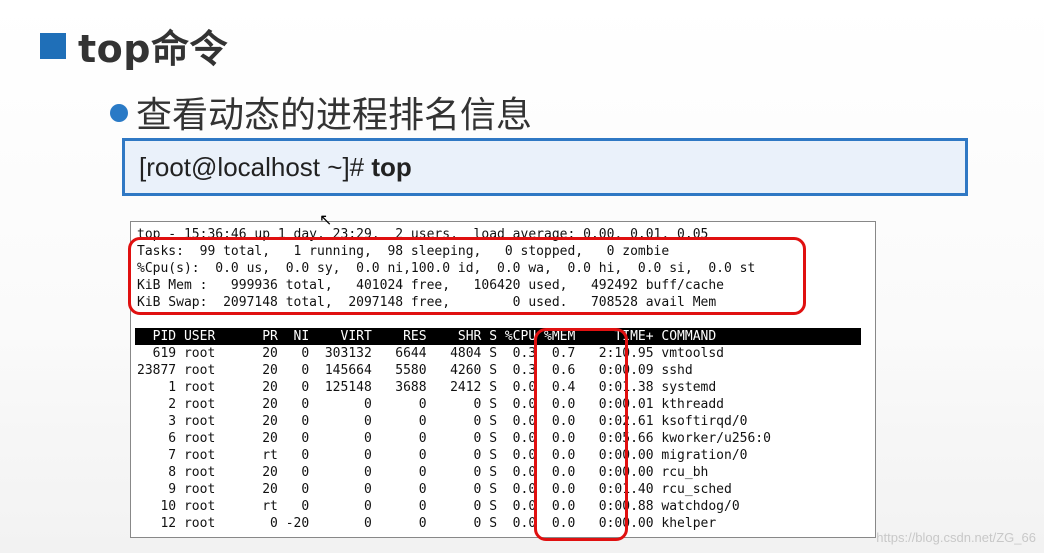 Image resolution: width=1044 pixels, height=553 pixels. What do you see at coordinates (153, 49) in the screenshot?
I see `slide-title: top命令` at bounding box center [153, 49].